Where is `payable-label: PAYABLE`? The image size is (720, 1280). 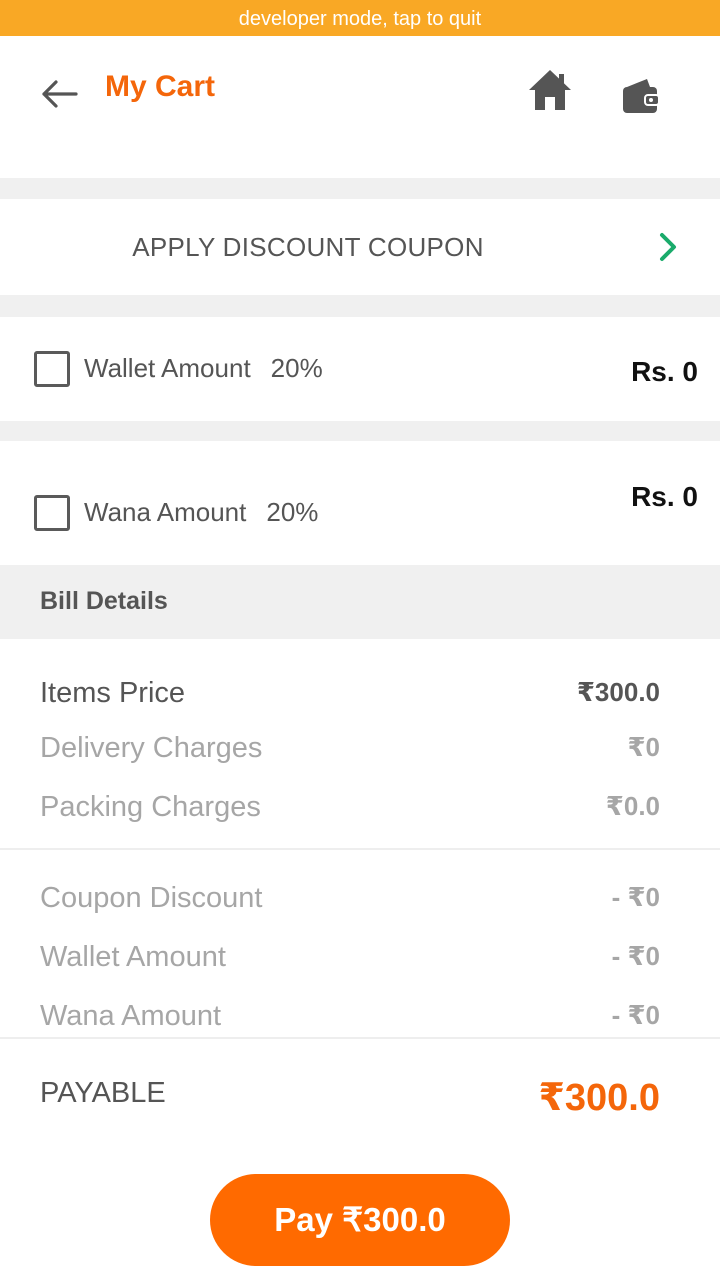 payable-label: PAYABLE is located at coordinates (103, 1093).